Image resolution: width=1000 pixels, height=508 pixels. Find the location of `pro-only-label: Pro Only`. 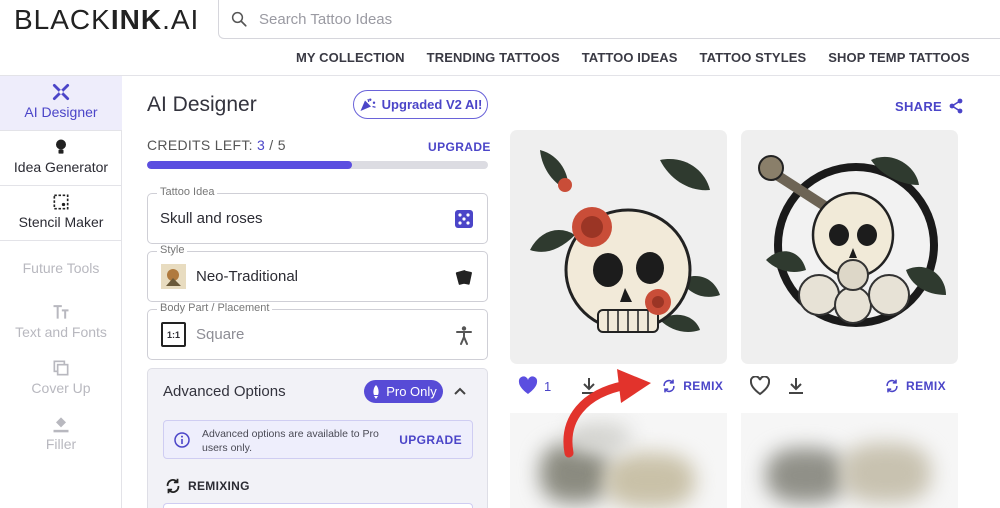

pro-only-label: Pro Only is located at coordinates (411, 391).